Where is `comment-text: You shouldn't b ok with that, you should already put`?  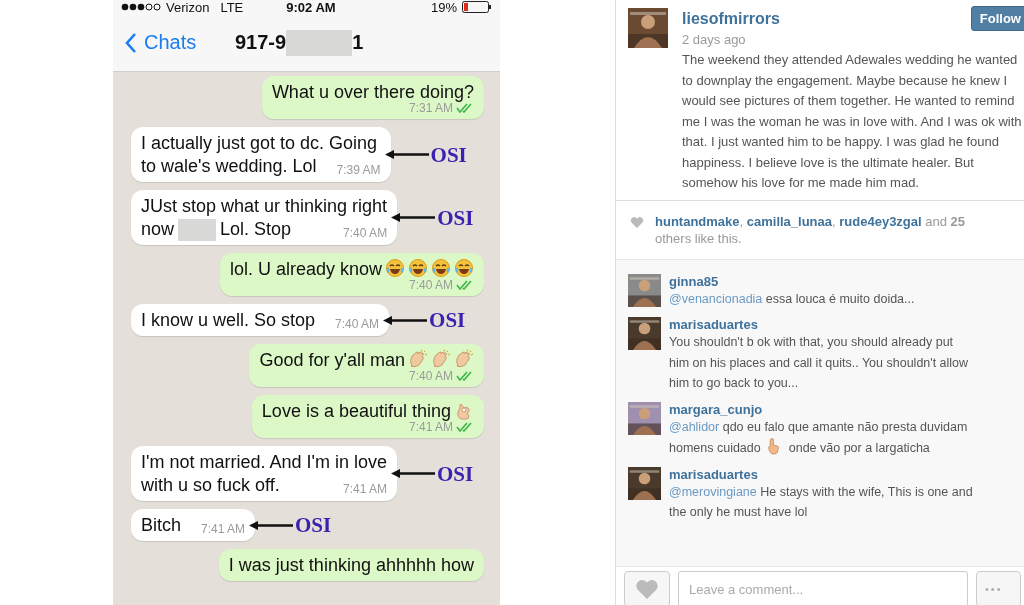
comment-text: You shouldn't b ok with that, you should already put is located at coordinates (811, 342).